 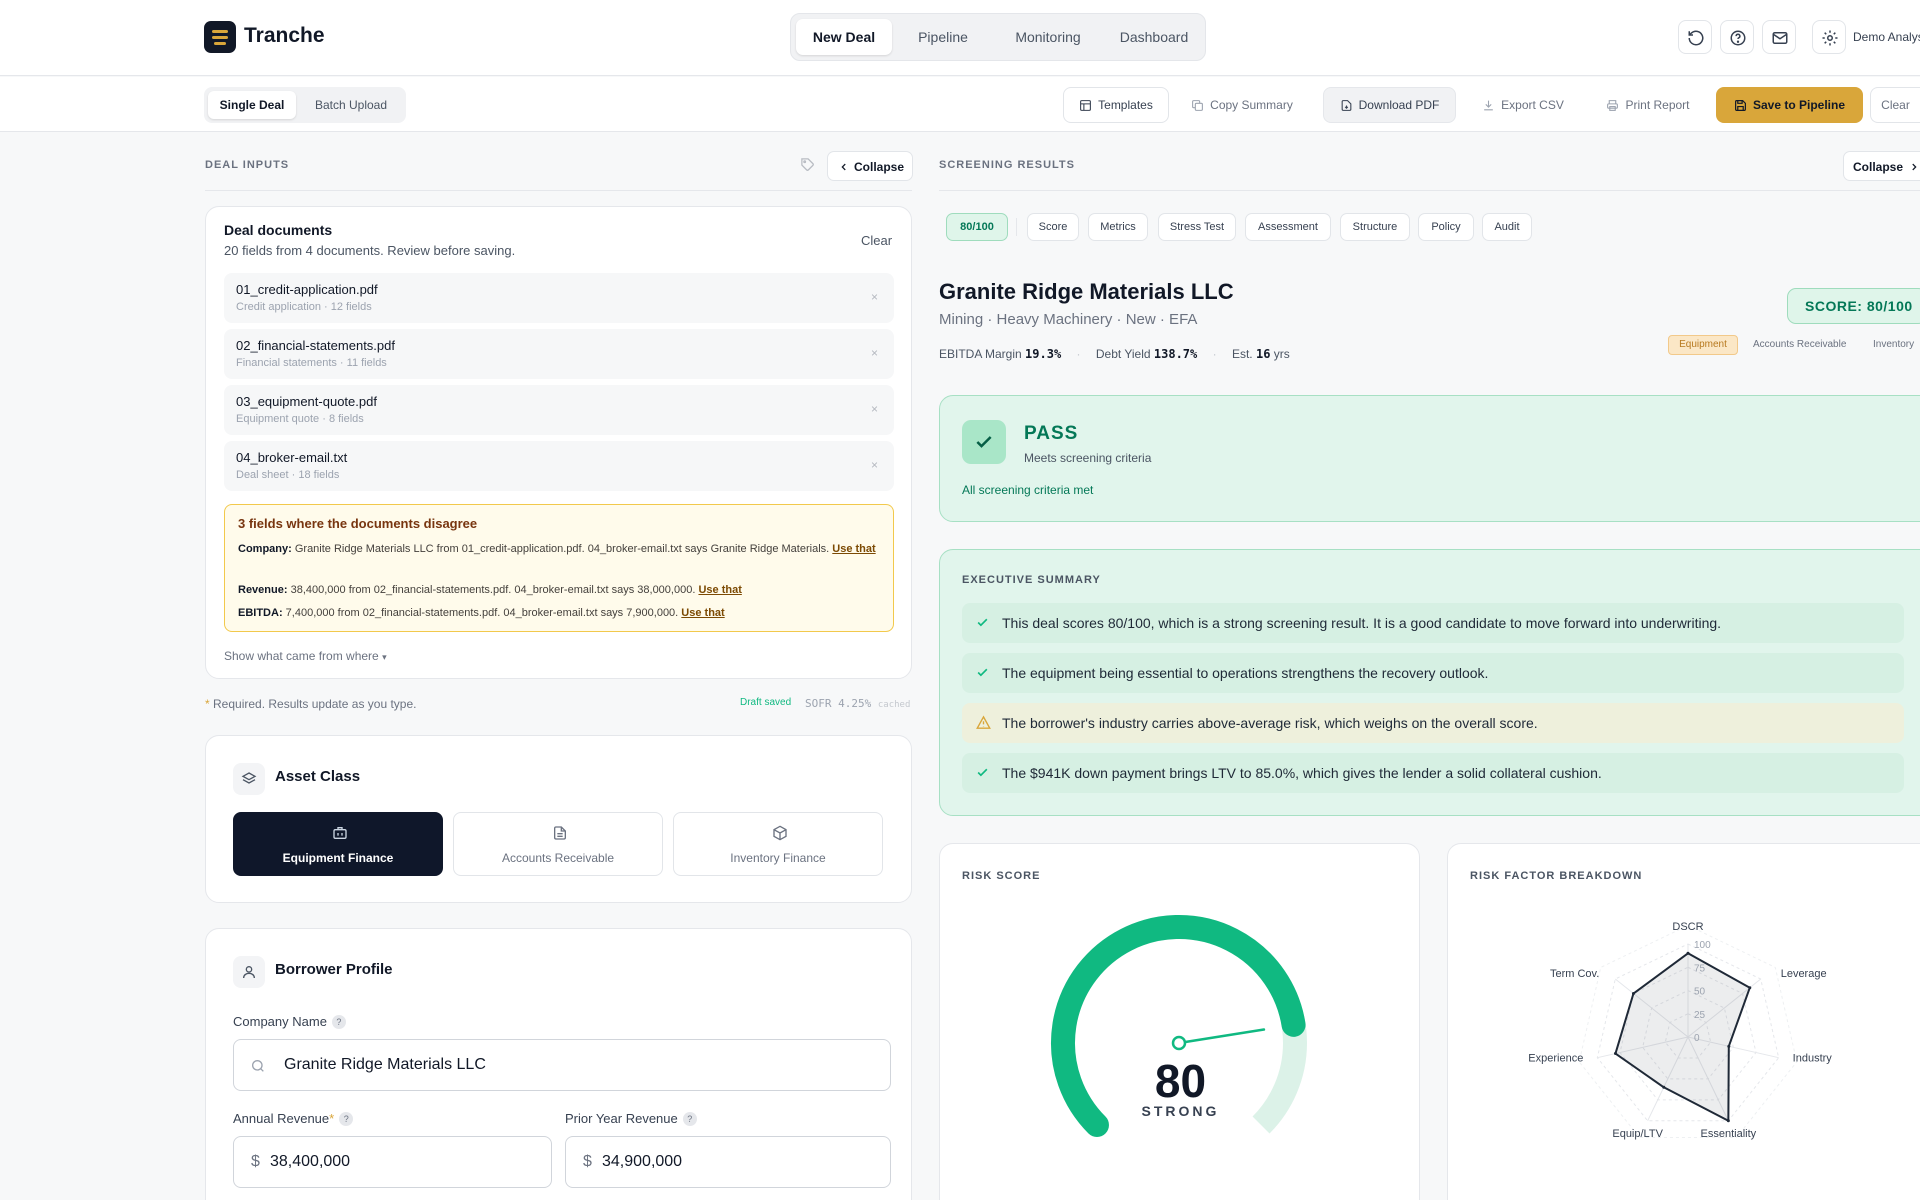 What do you see at coordinates (1116, 105) in the screenshot?
I see `templates-button: Templates` at bounding box center [1116, 105].